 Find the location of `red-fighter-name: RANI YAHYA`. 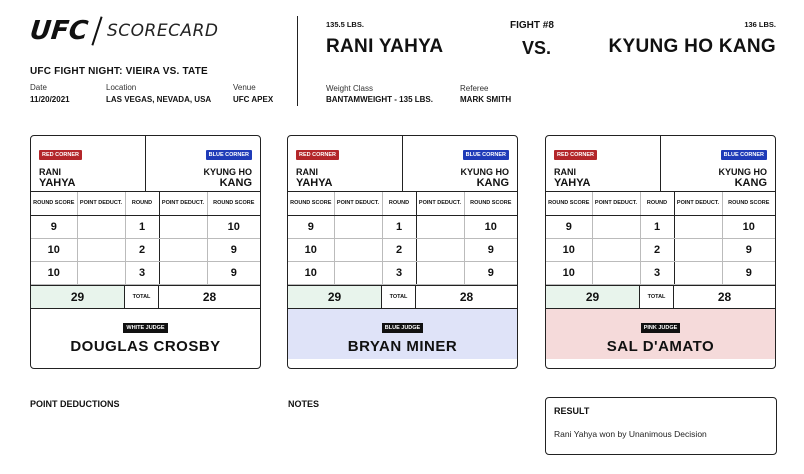

red-fighter-name: RANI YAHYA is located at coordinates (385, 46).